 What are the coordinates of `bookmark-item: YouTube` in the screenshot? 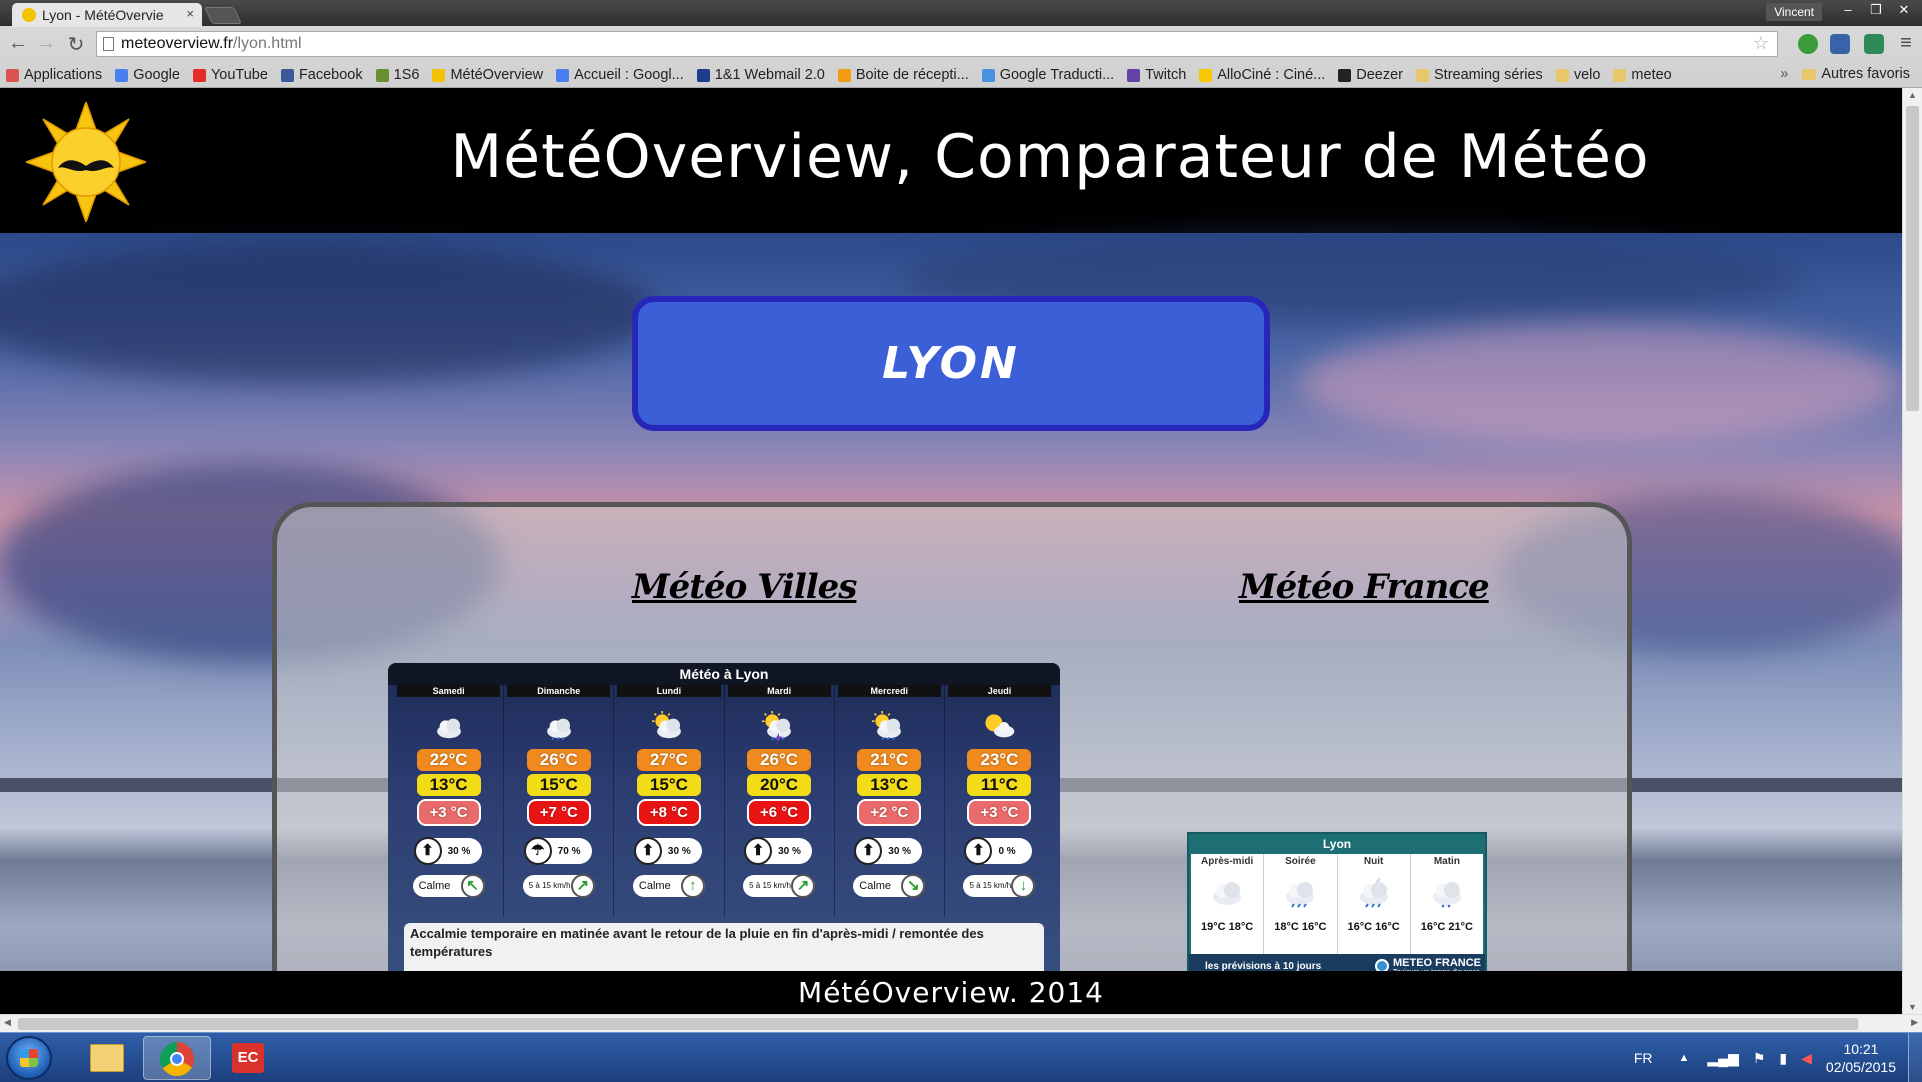 It's located at (230, 75).